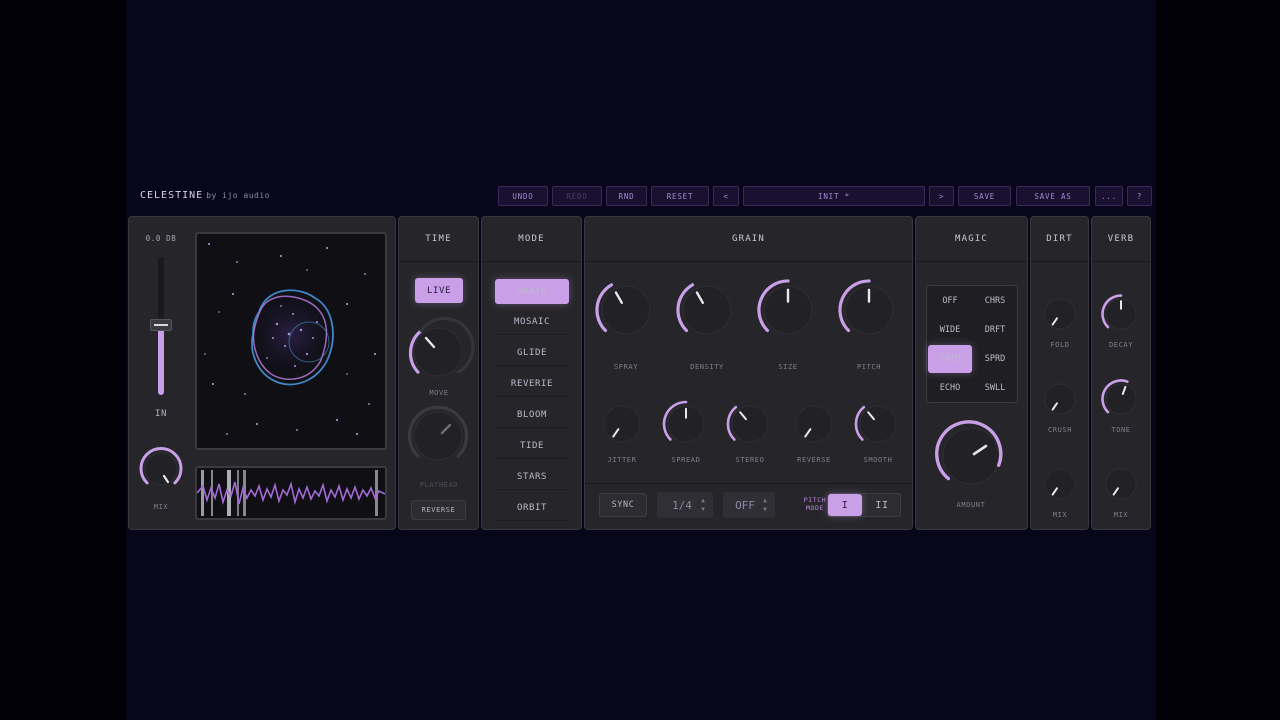 This screenshot has height=720, width=1280. What do you see at coordinates (626, 367) in the screenshot?
I see `spray-label: SPRAY` at bounding box center [626, 367].